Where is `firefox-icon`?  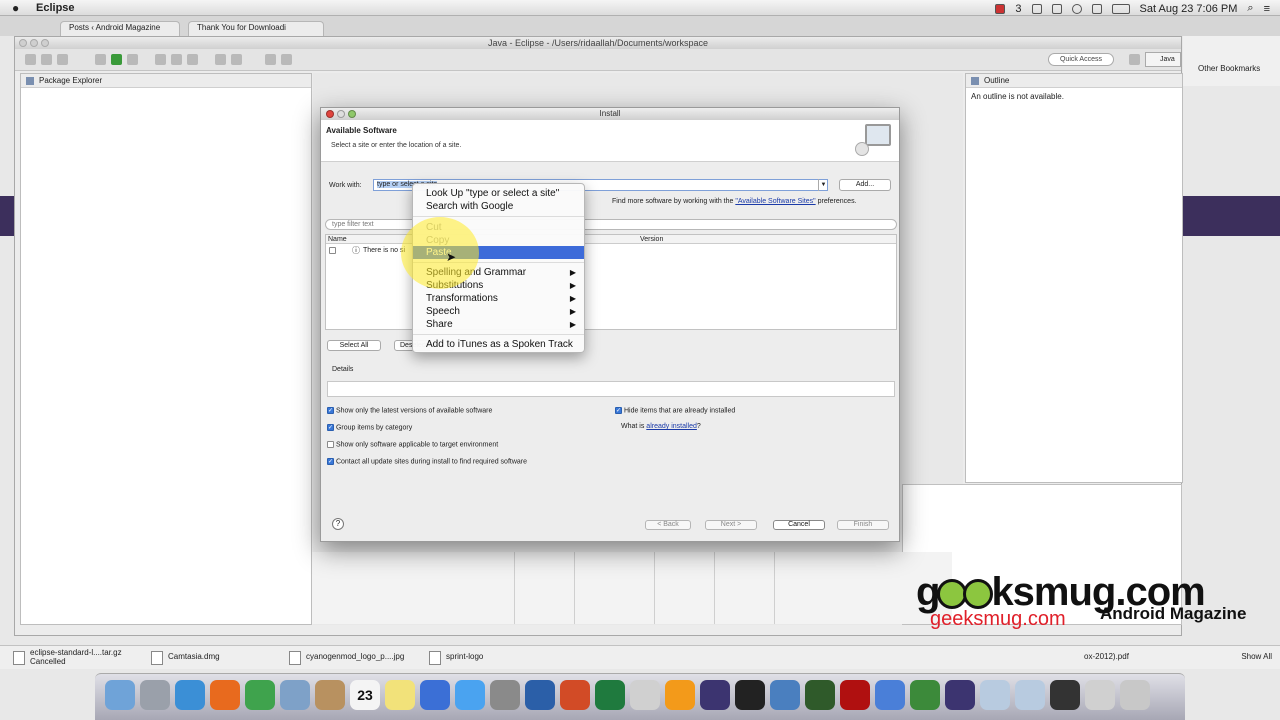
firefox-icon is located at coordinates (225, 695).